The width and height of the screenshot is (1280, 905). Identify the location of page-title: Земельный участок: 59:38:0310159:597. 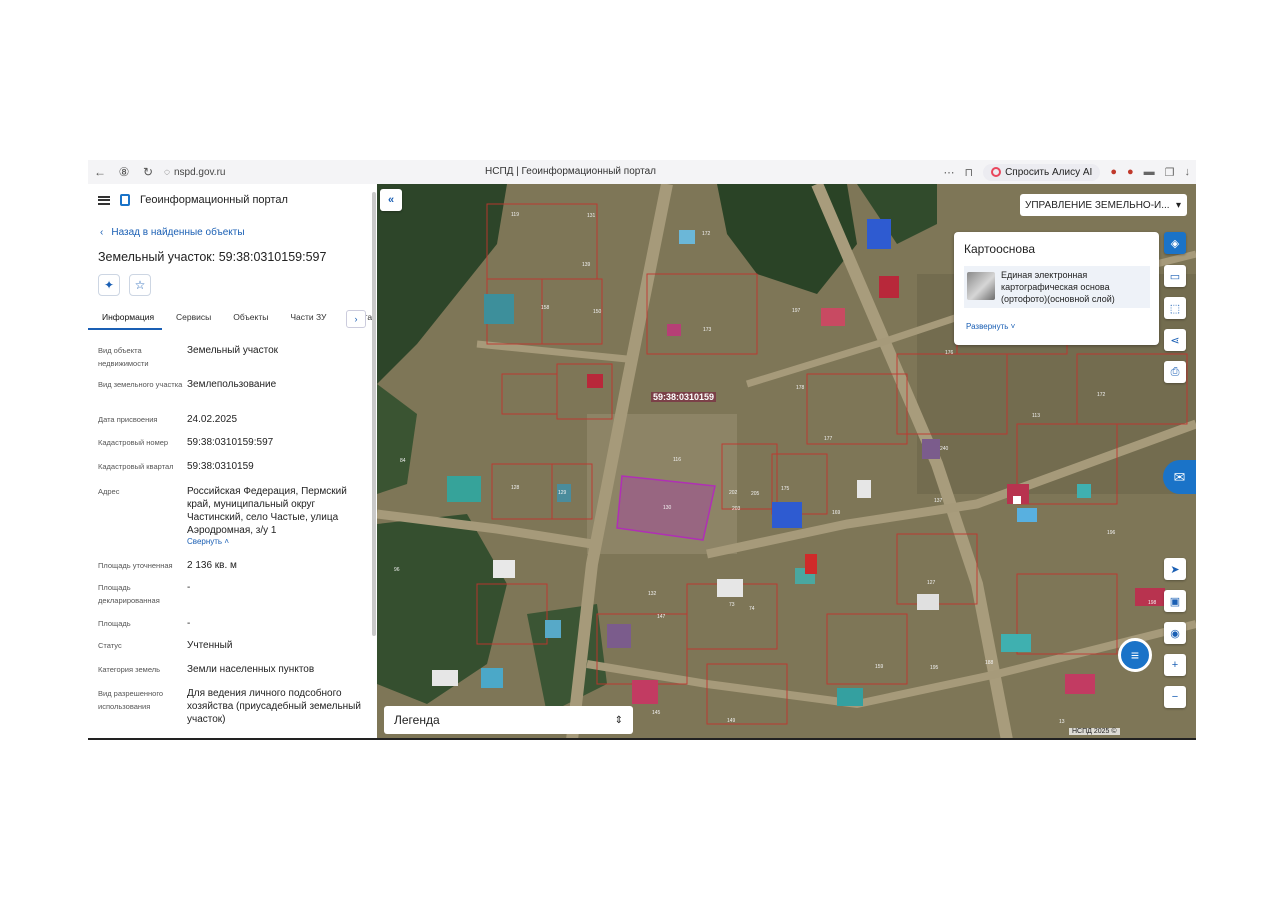
(212, 257).